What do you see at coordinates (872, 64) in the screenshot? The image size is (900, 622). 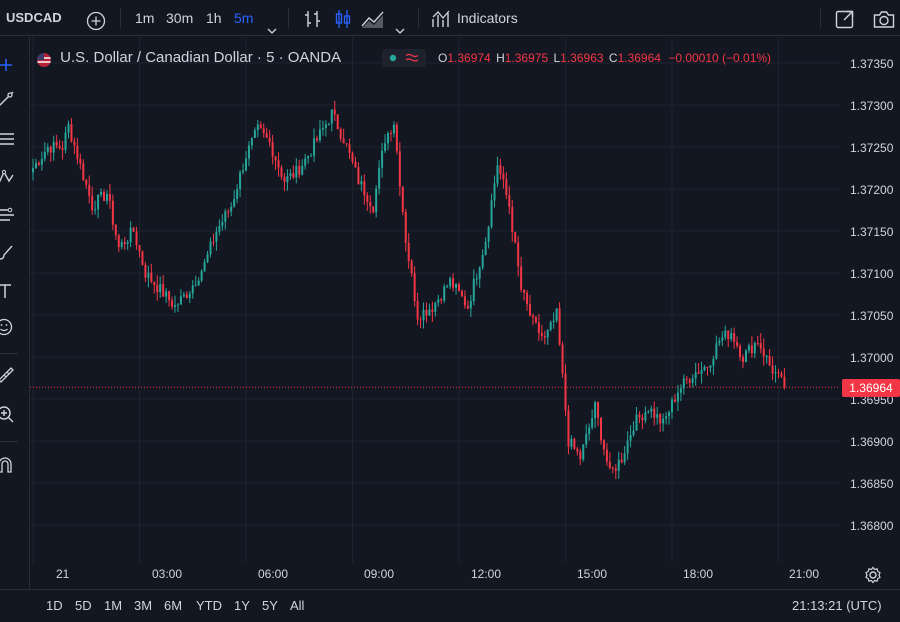 I see `price-tick: 1.37350` at bounding box center [872, 64].